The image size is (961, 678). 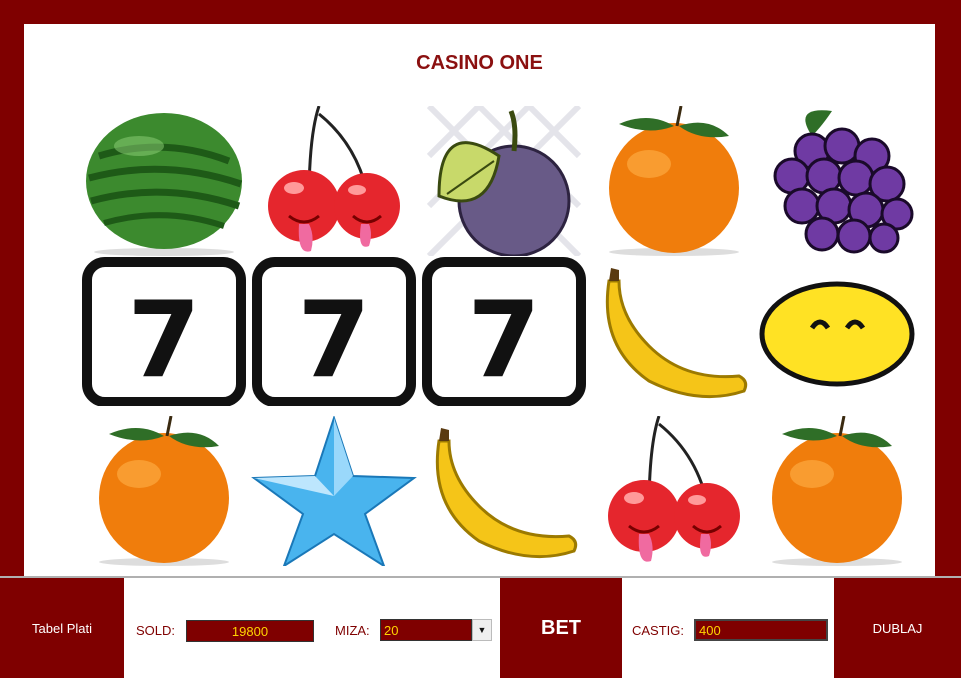 What do you see at coordinates (482, 630) in the screenshot?
I see `dropdown-arrow-icon: ▼` at bounding box center [482, 630].